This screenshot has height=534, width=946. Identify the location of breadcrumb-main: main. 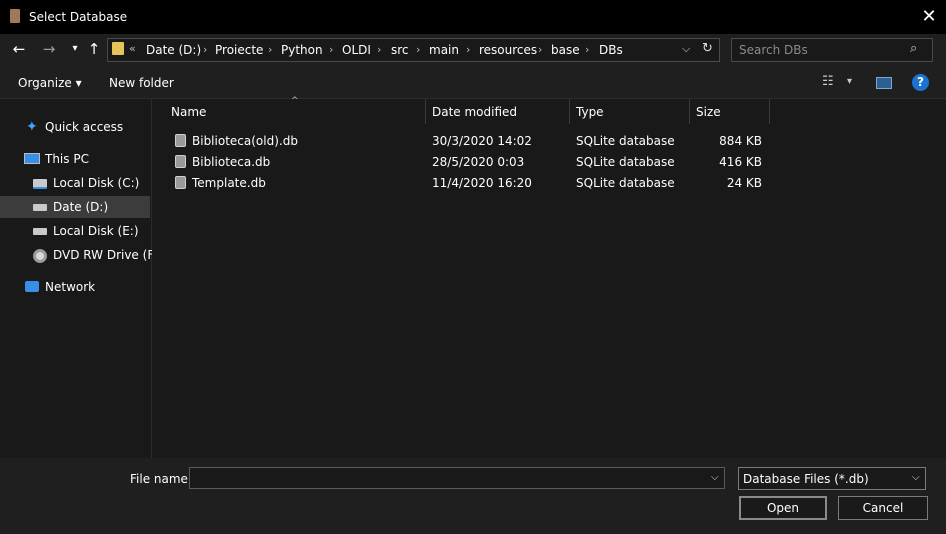
(444, 50).